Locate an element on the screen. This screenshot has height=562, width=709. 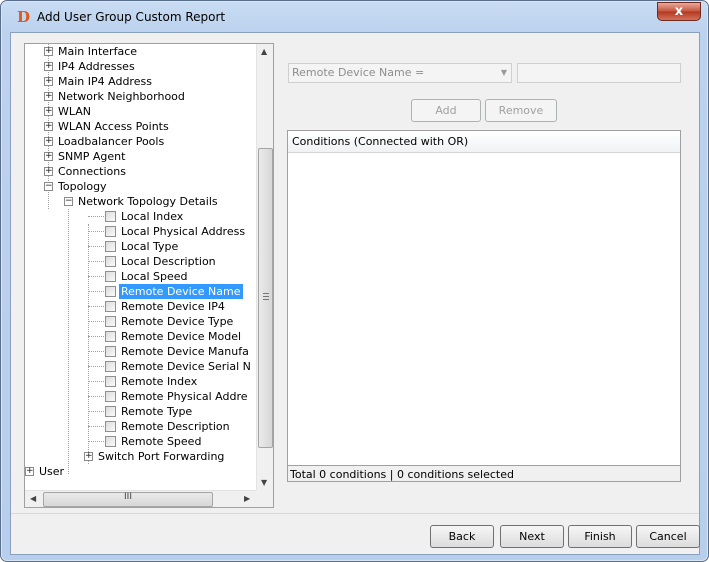
tree-node-label: Network Neighborhood is located at coordinates (121, 96).